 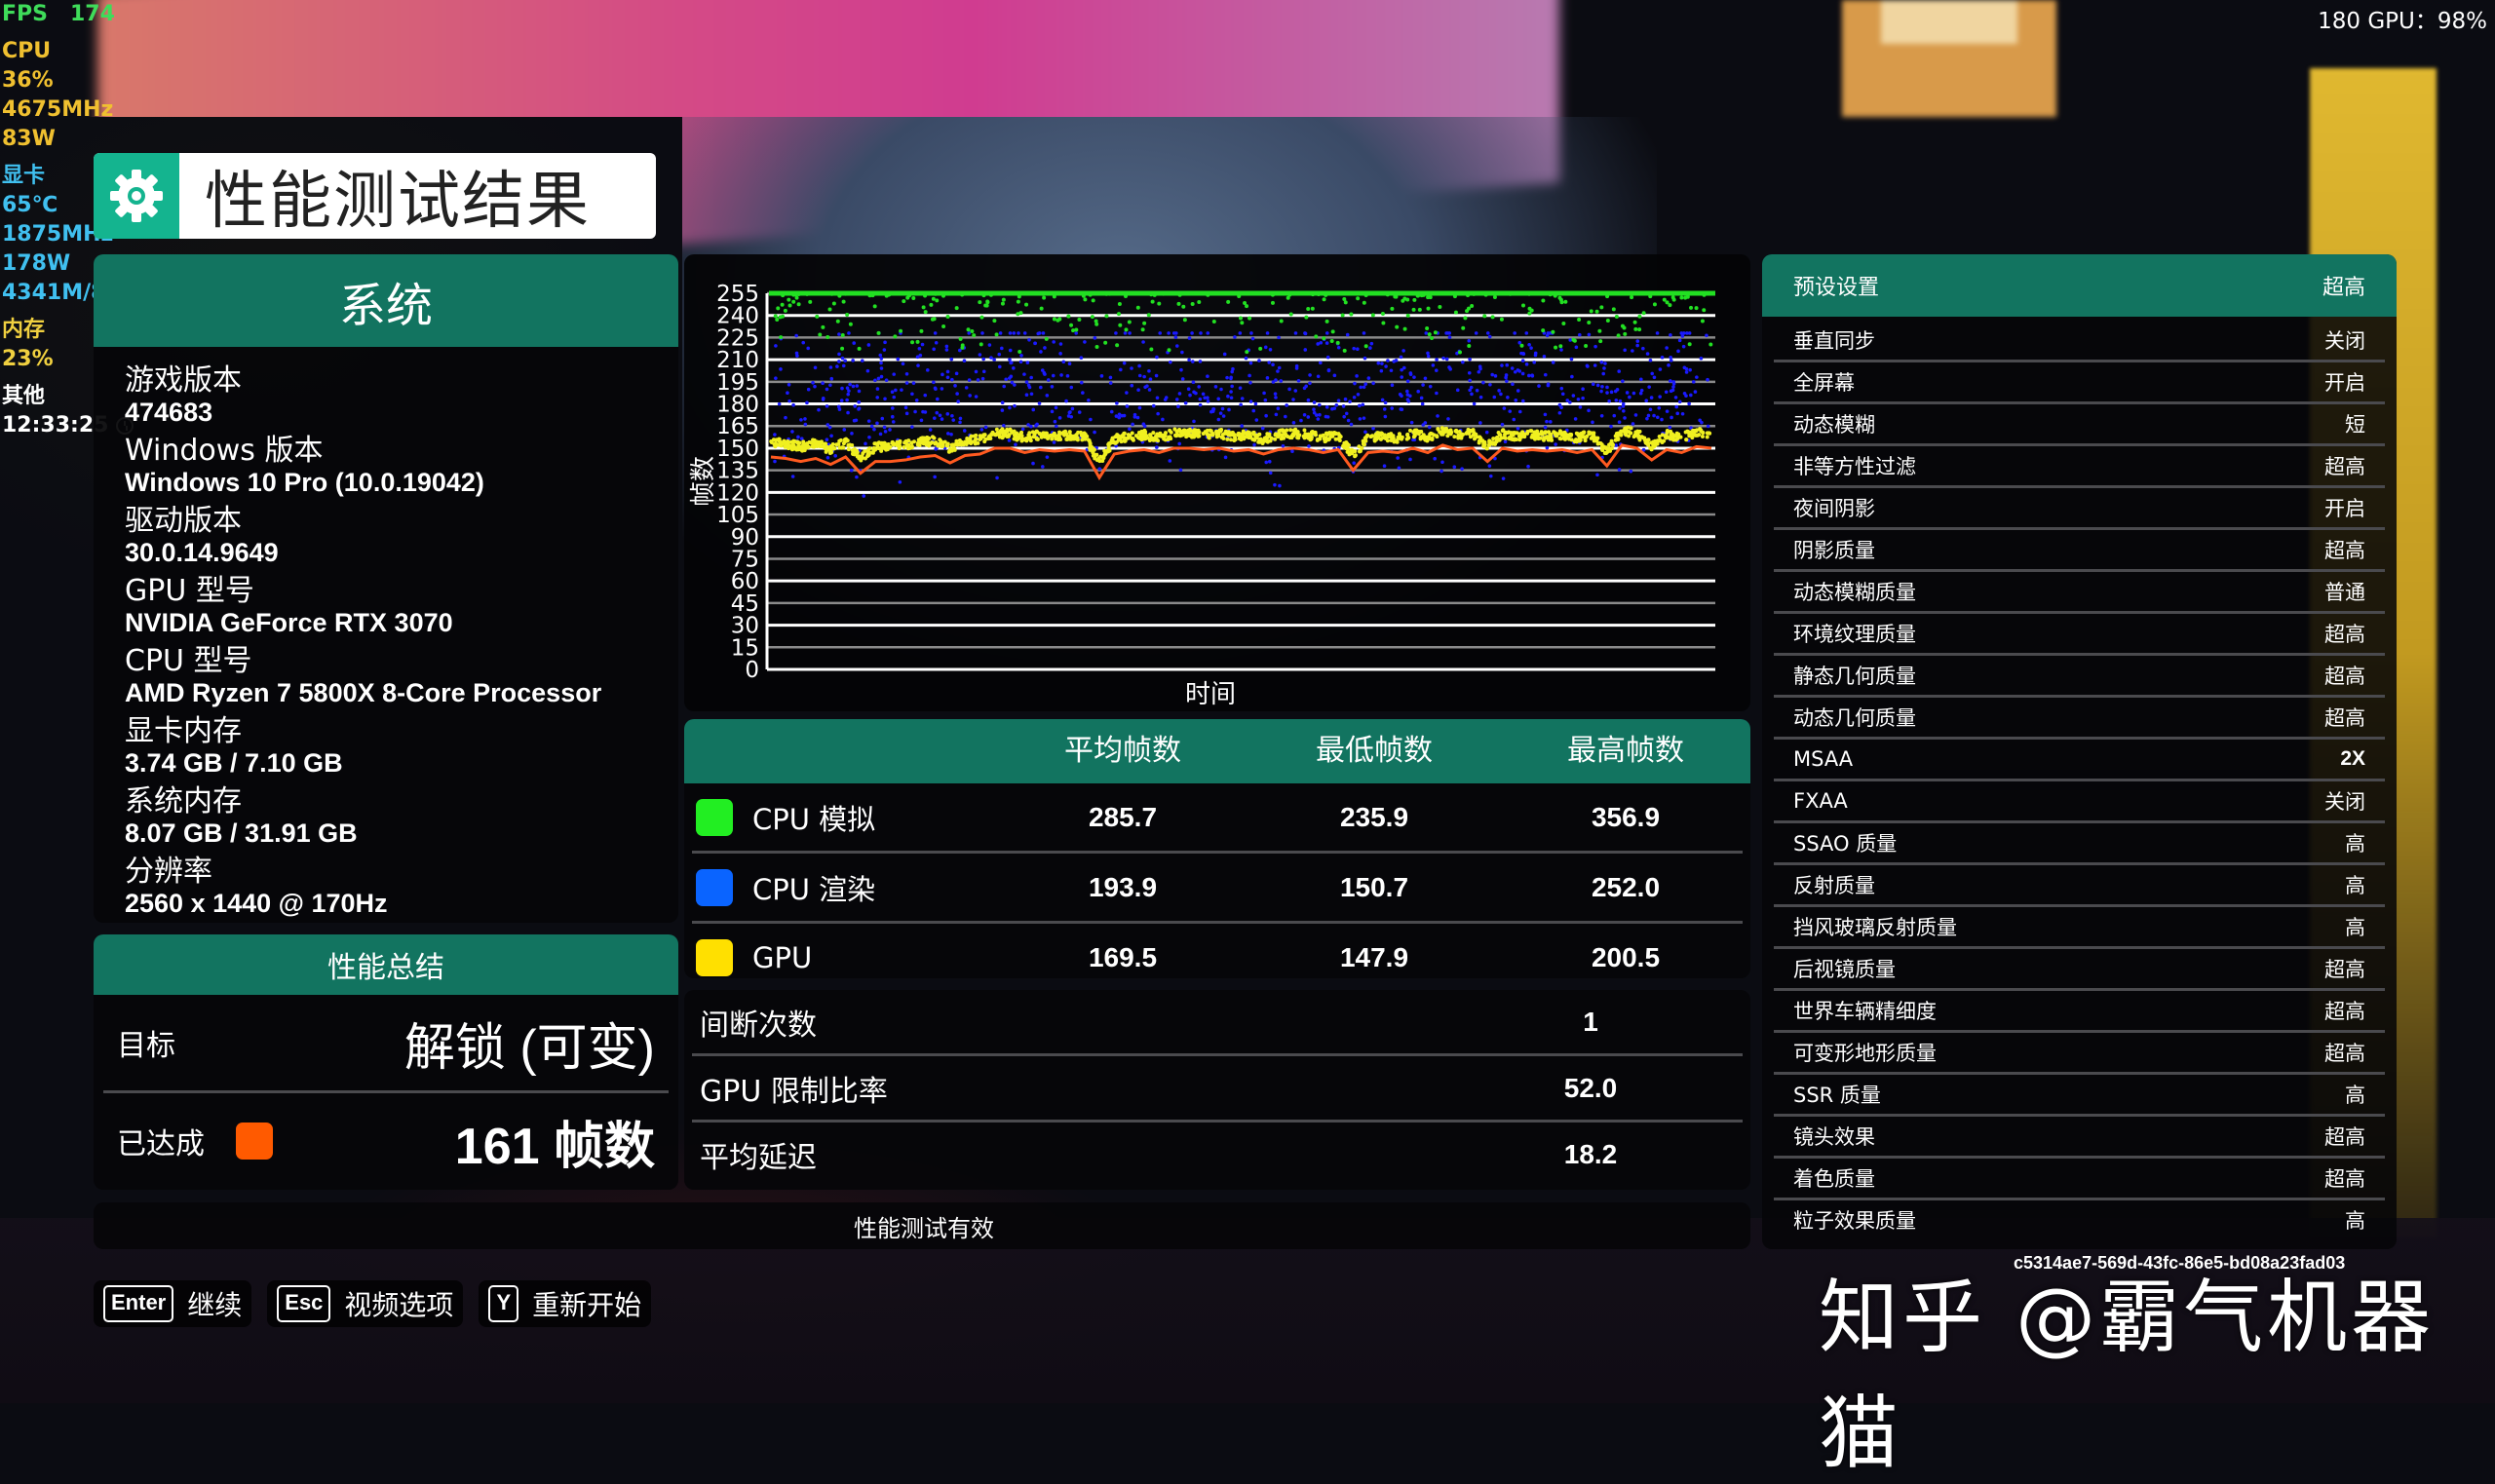 I want to click on system-info-item: 游戏版本 474683, so click(x=401, y=396).